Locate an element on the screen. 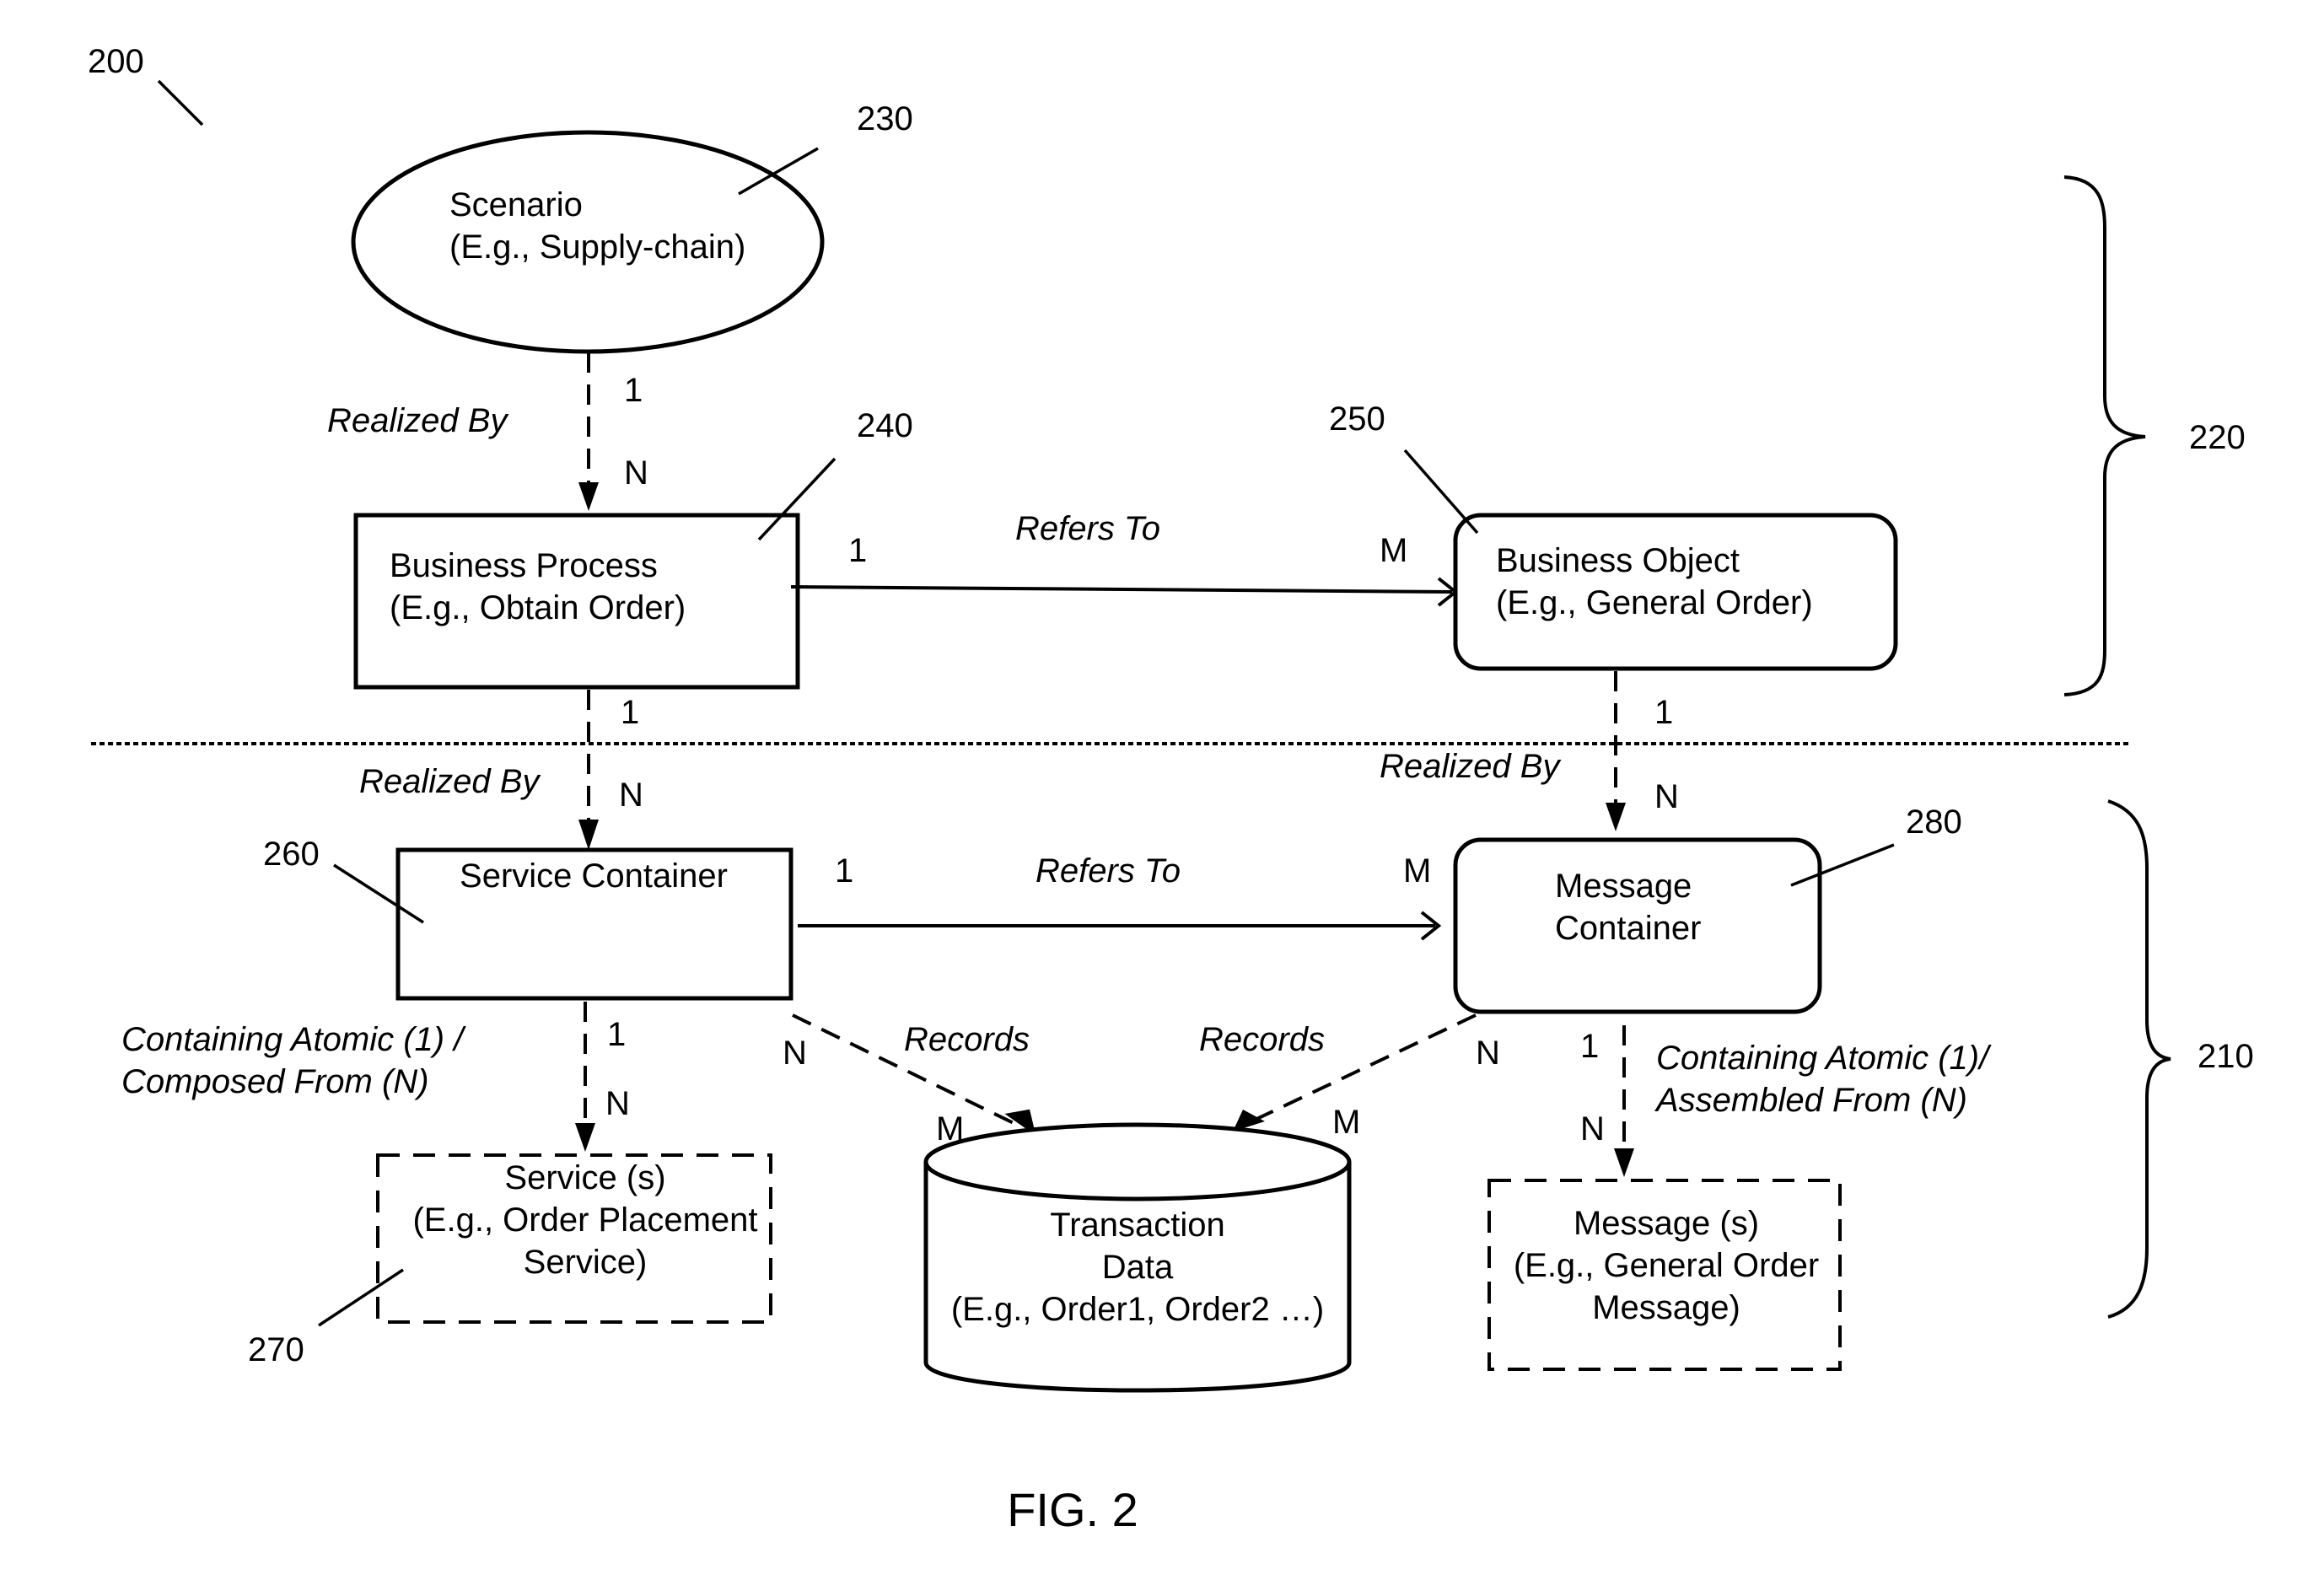 The image size is (2324, 1575). edge-label-mc-td: Records is located at coordinates (1262, 1039).